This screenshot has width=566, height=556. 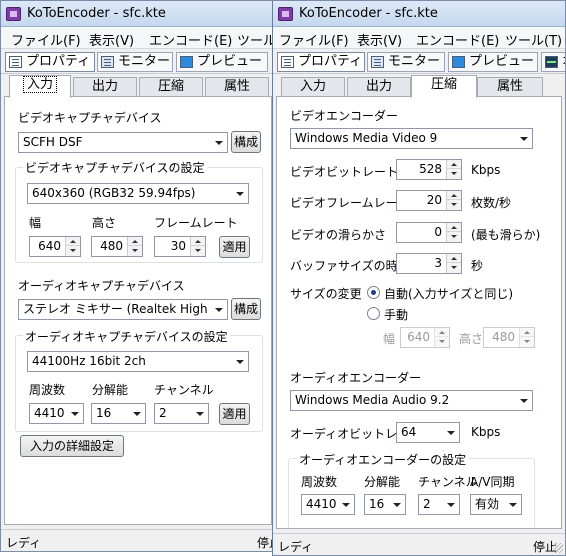 What do you see at coordinates (427, 504) in the screenshot?
I see `channel-value: 2` at bounding box center [427, 504].